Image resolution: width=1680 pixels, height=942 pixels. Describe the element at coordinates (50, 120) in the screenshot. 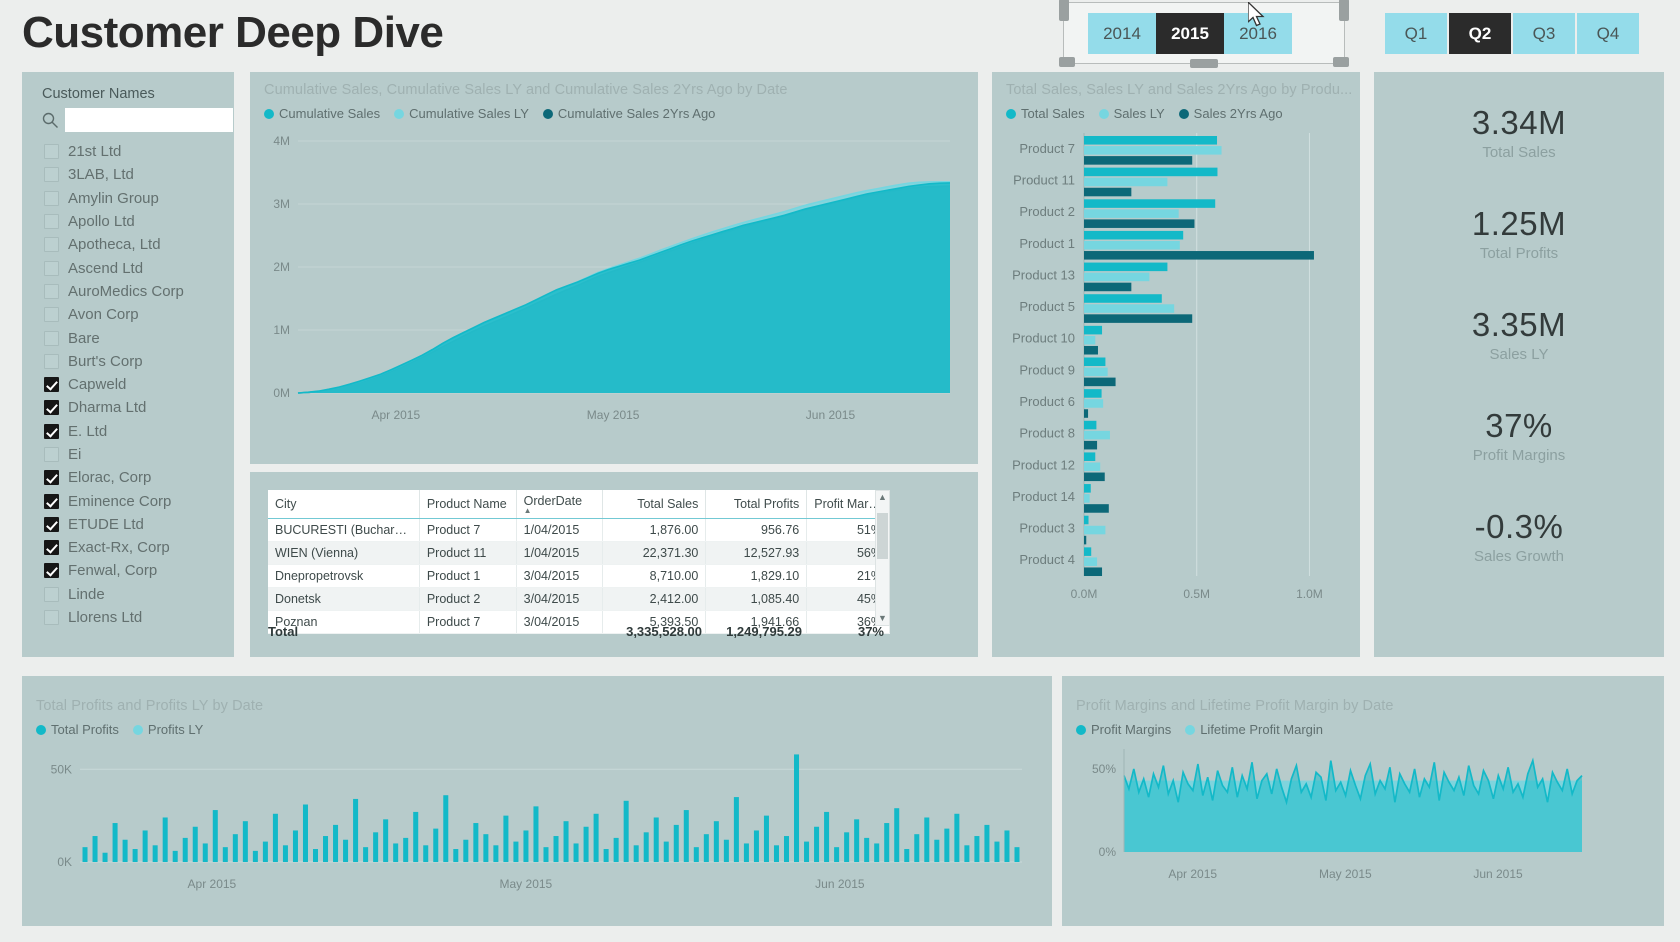

I see `search-icon` at that location.